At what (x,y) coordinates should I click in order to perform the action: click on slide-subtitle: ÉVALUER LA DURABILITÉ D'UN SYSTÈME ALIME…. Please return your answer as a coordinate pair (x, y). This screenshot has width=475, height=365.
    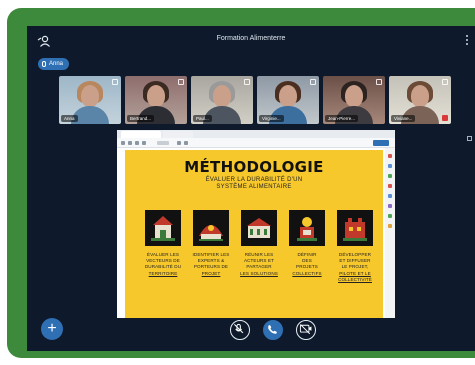
    Looking at the image, I should click on (254, 184).